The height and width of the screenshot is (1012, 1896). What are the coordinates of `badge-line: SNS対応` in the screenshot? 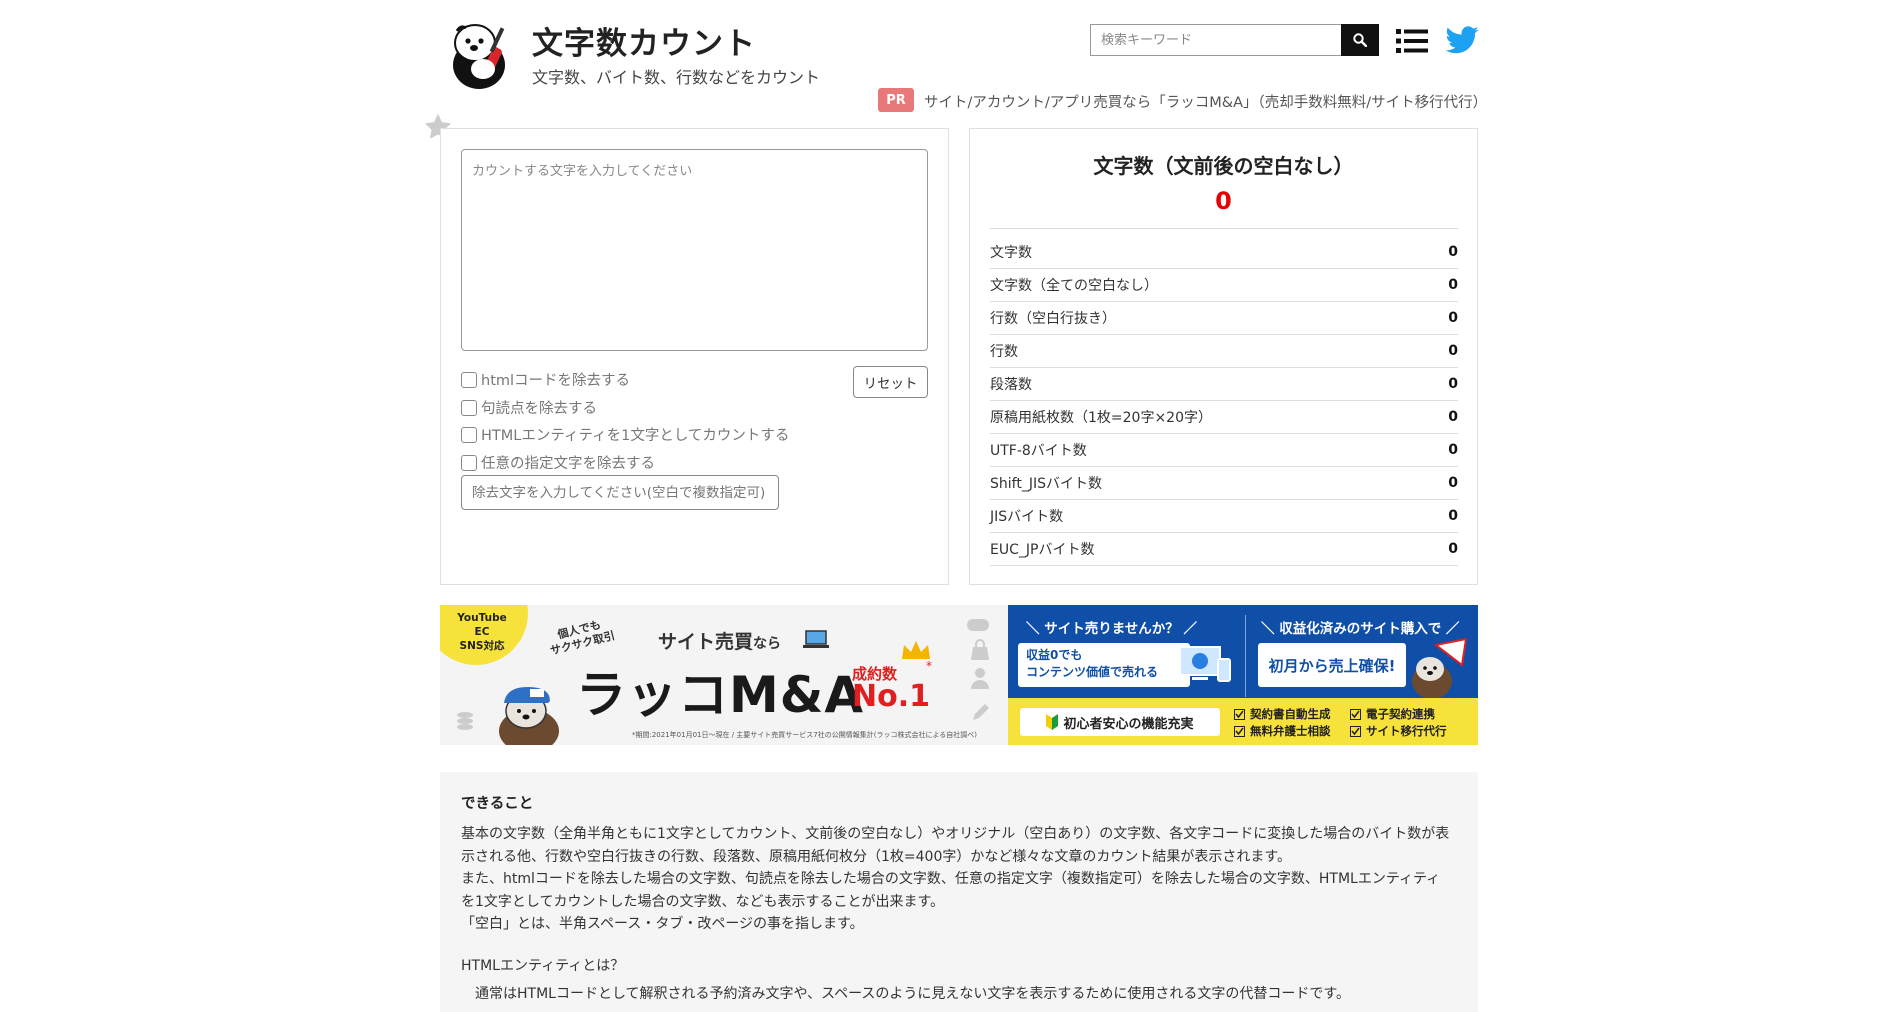 It's located at (482, 646).